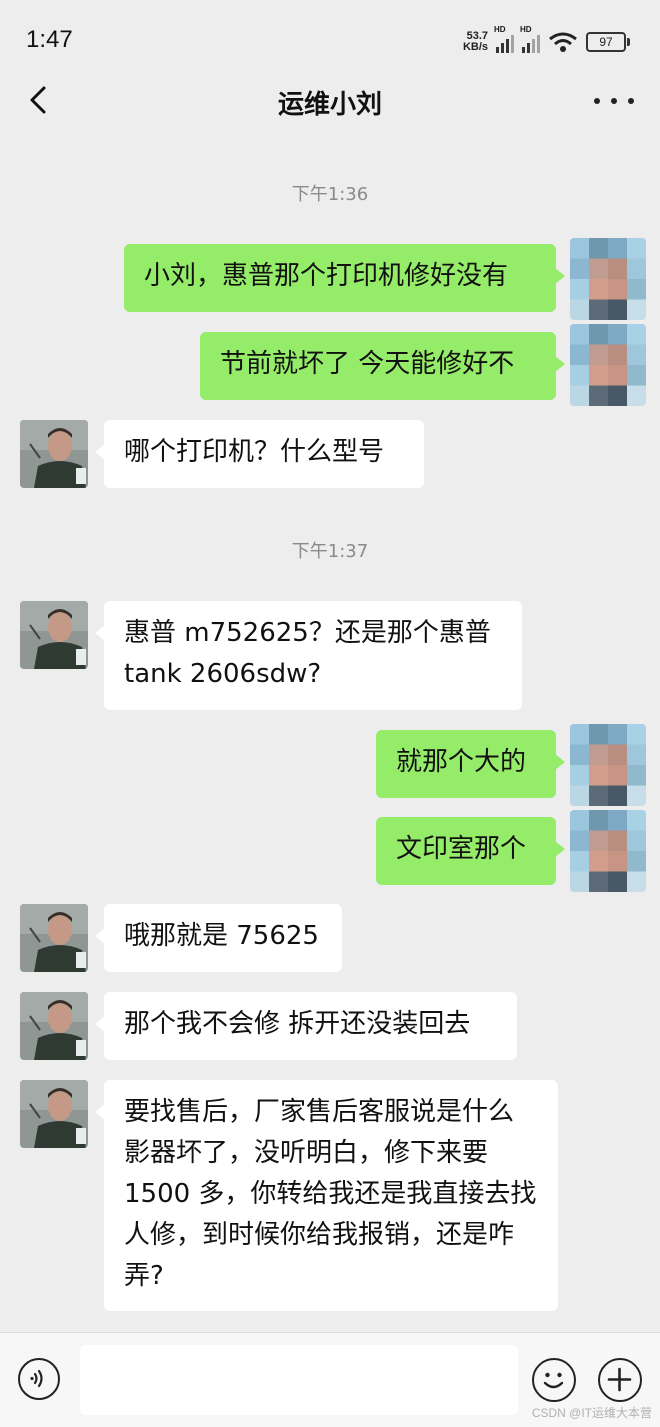 The width and height of the screenshot is (660, 1427). I want to click on message-bubble-sent: 节前就坏了 今天能修好不, so click(382, 366).